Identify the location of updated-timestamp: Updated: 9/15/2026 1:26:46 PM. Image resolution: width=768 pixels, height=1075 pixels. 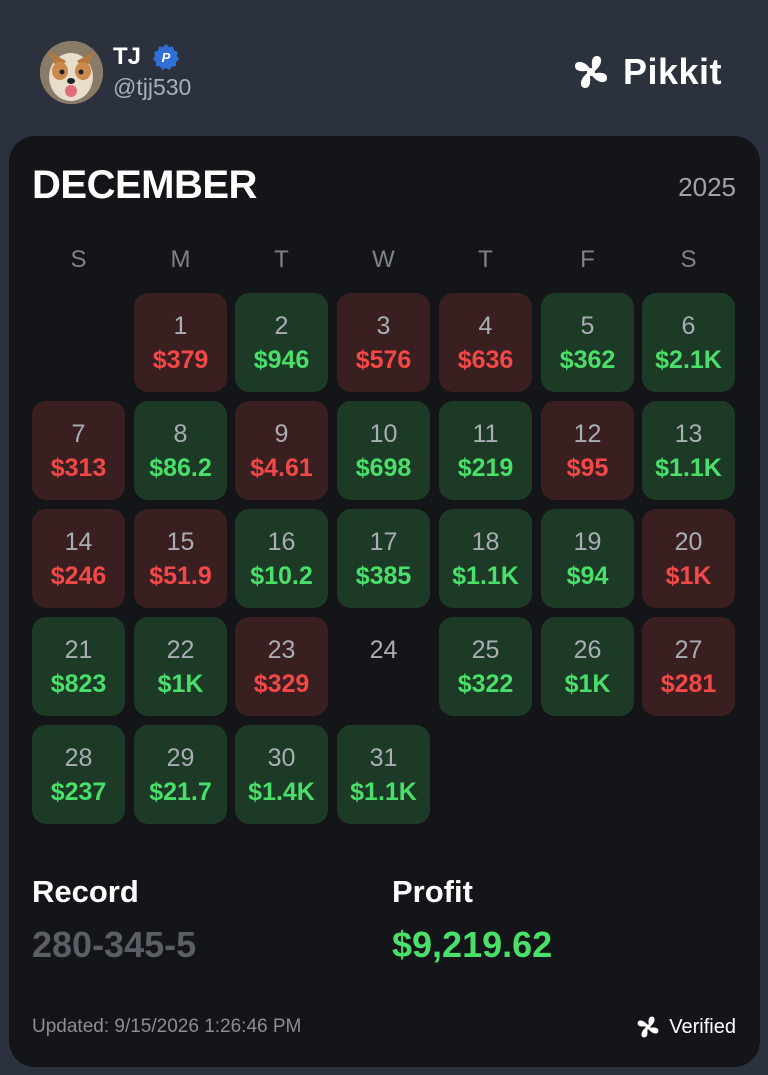
(167, 1026).